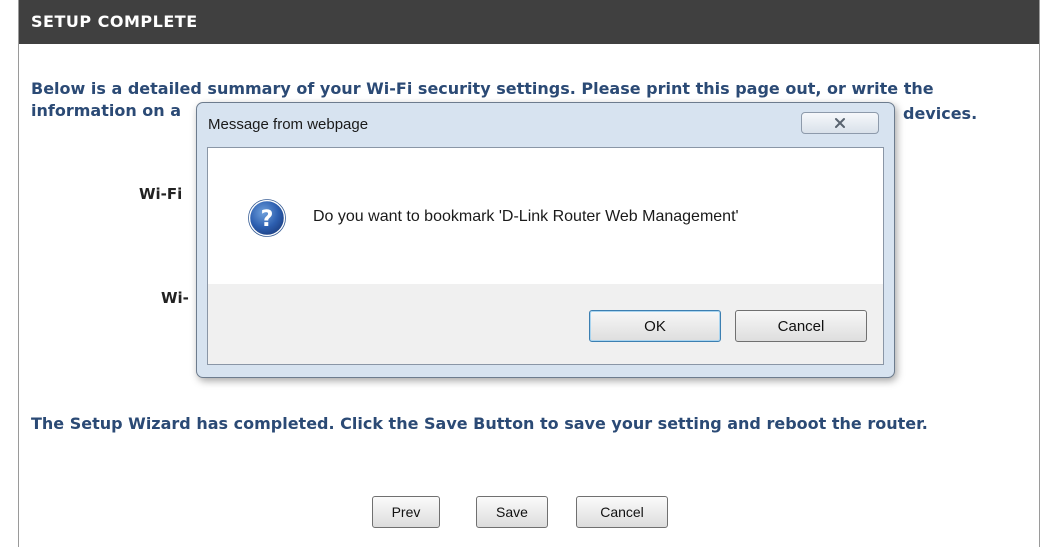 This screenshot has height=547, width=1042. I want to click on ok-button: OK, so click(655, 326).